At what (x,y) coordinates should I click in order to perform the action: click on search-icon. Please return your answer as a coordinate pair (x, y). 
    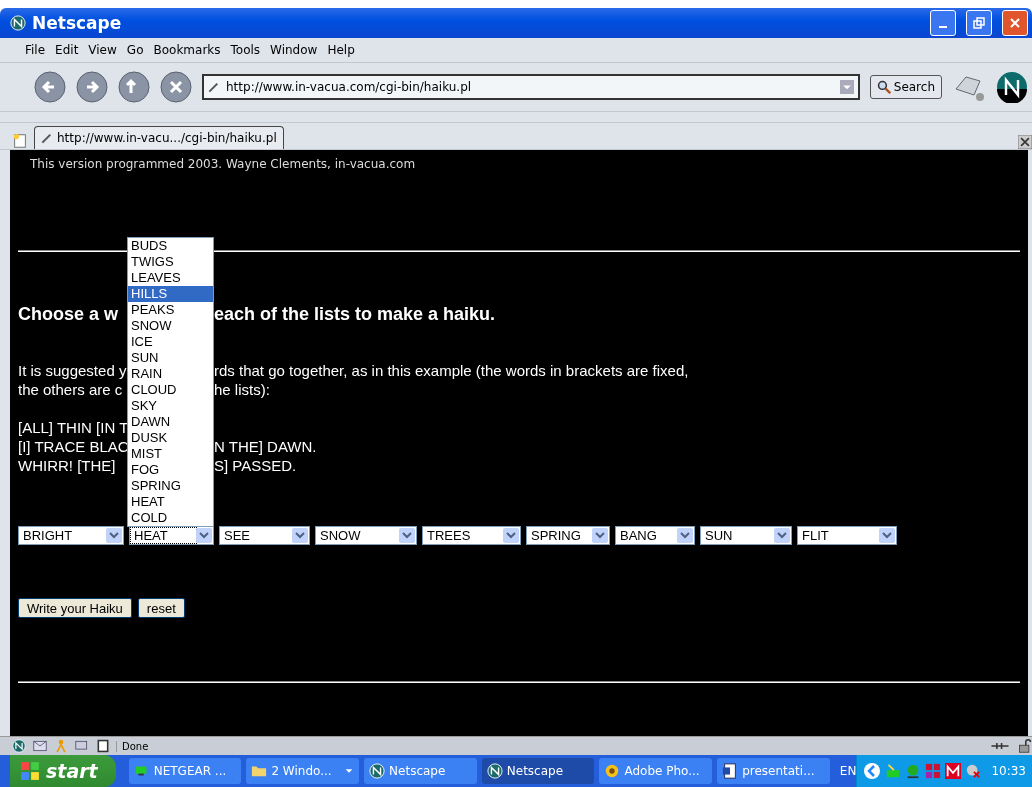
    Looking at the image, I should click on (883, 87).